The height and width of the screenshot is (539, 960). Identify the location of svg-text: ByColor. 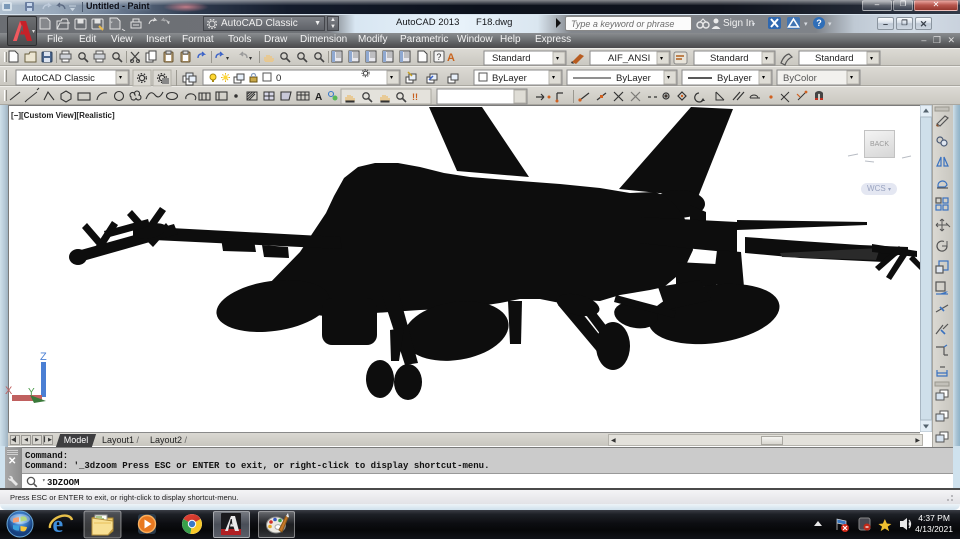
(800, 78).